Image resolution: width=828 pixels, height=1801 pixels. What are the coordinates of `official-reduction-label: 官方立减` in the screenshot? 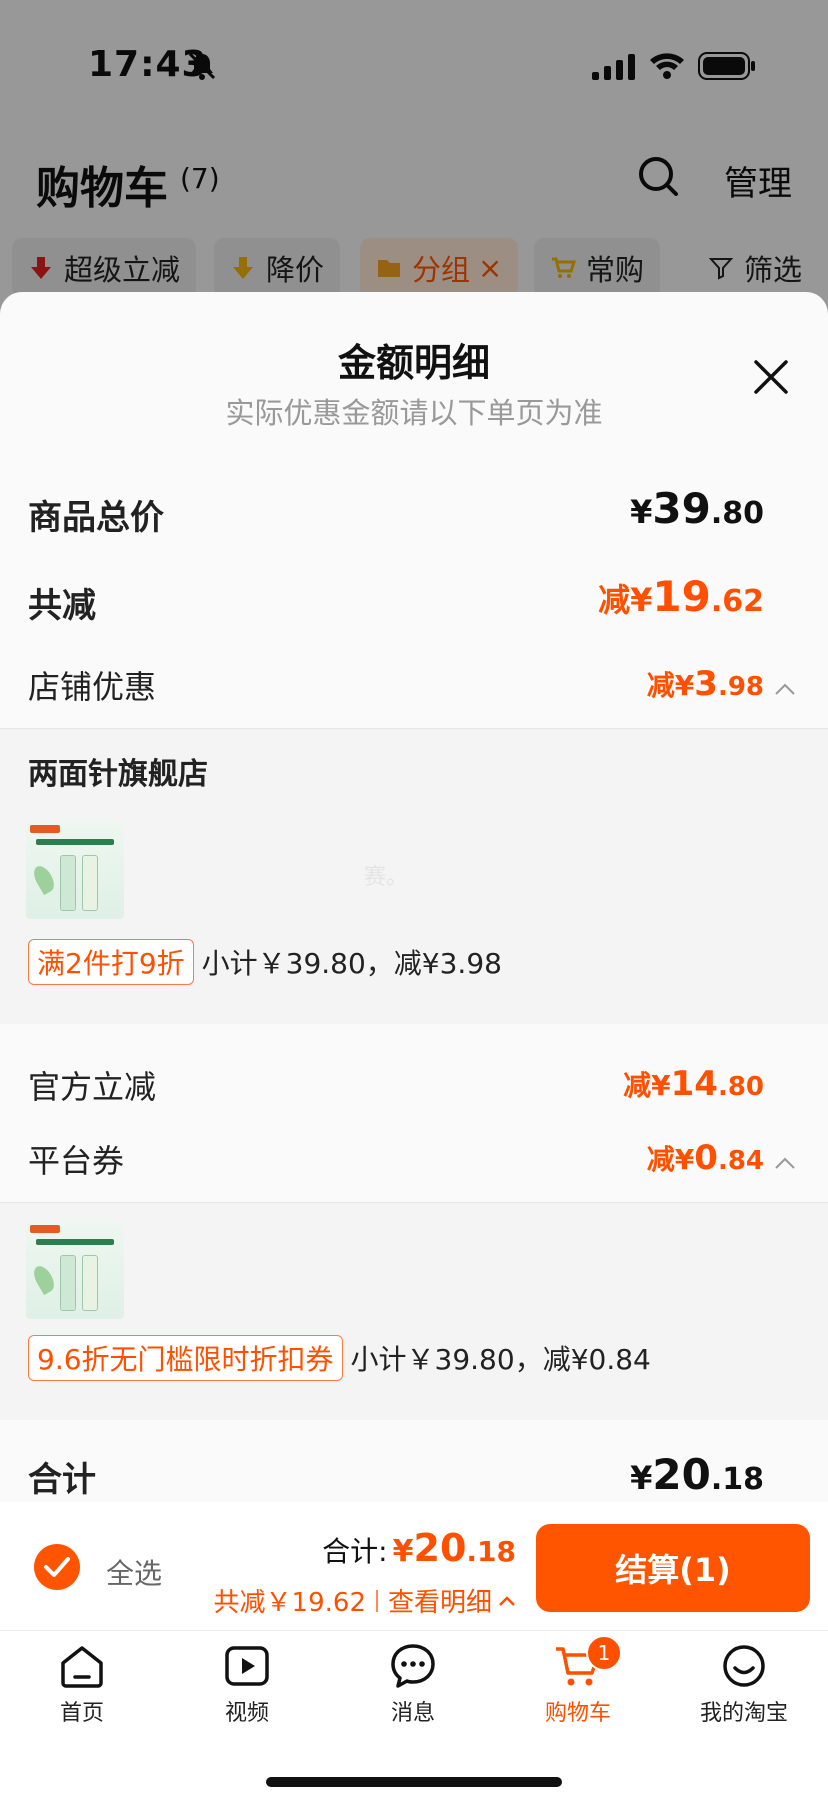 It's located at (92, 1087).